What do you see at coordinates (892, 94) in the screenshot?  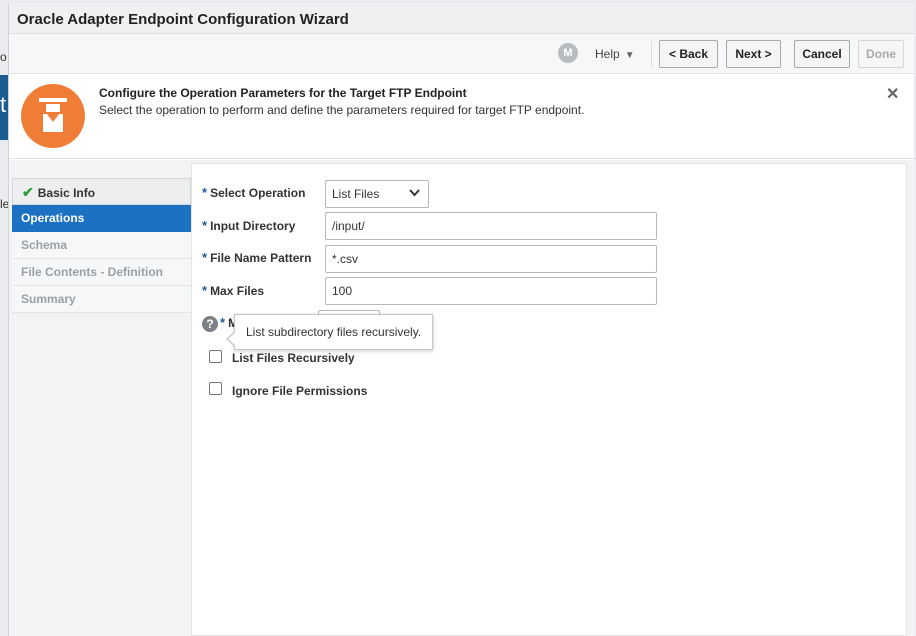 I see `close-icon: ✕` at bounding box center [892, 94].